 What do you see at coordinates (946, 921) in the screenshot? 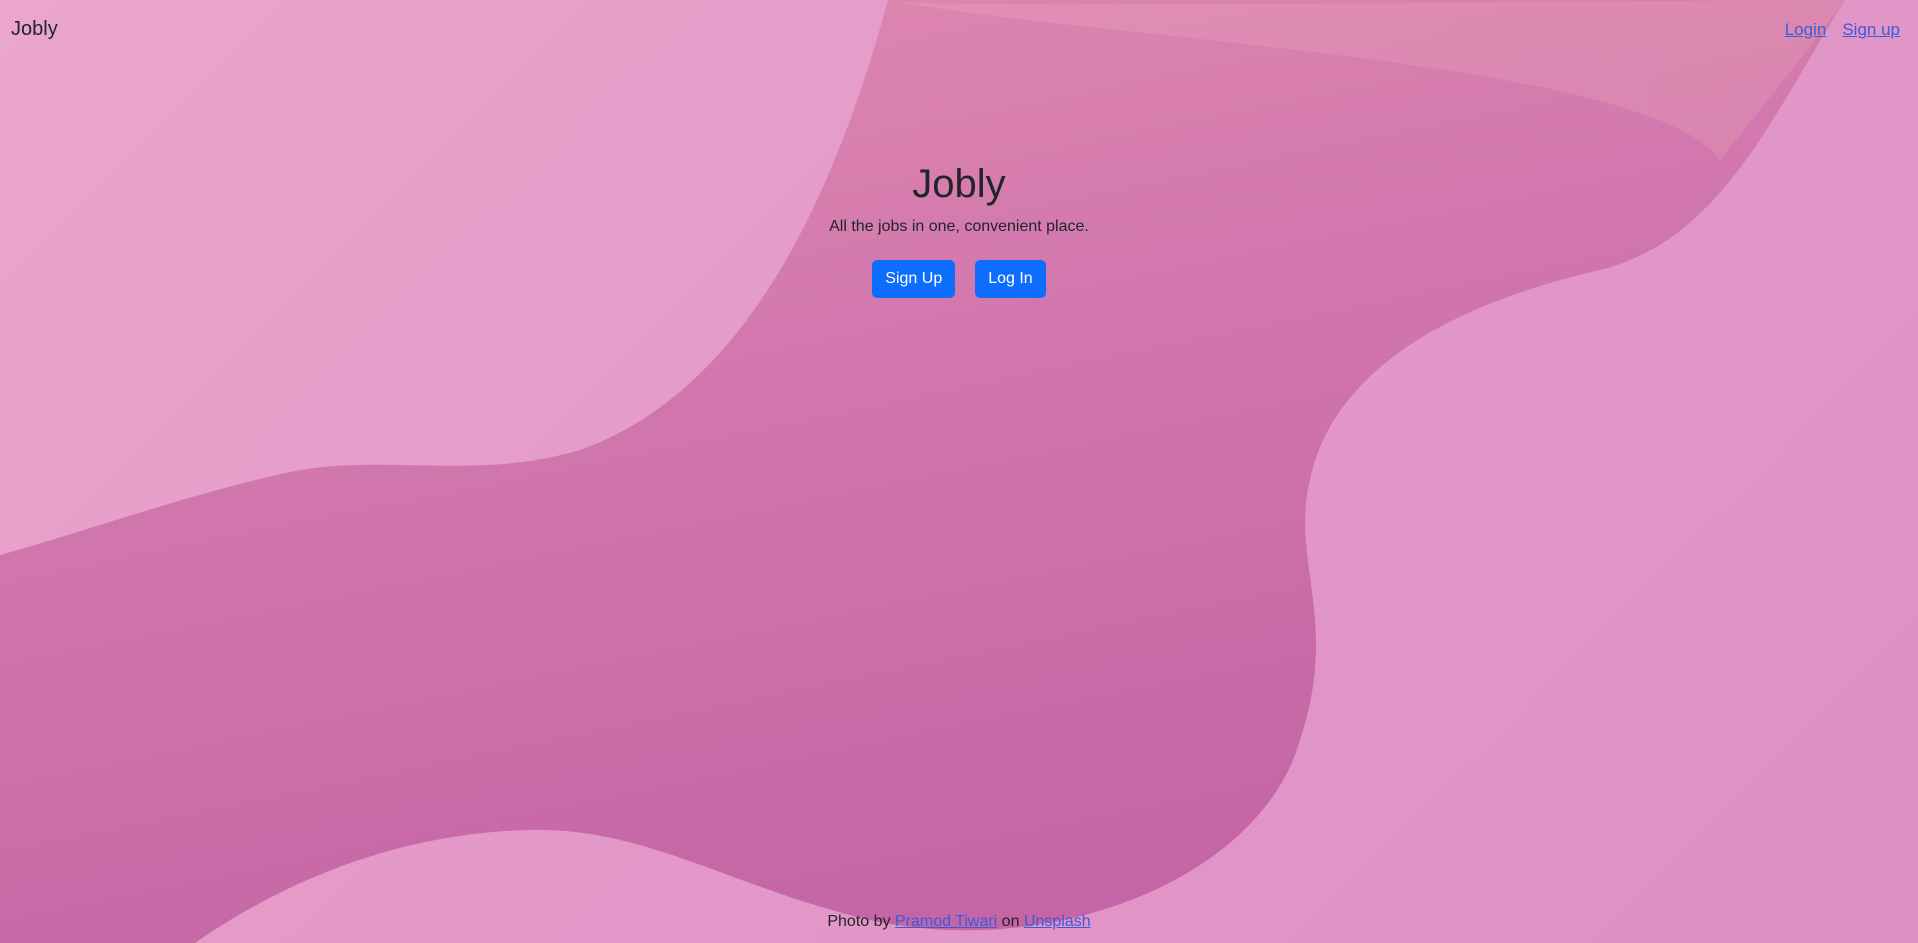
I see `credit-author-link: Pramod Tiwari` at bounding box center [946, 921].